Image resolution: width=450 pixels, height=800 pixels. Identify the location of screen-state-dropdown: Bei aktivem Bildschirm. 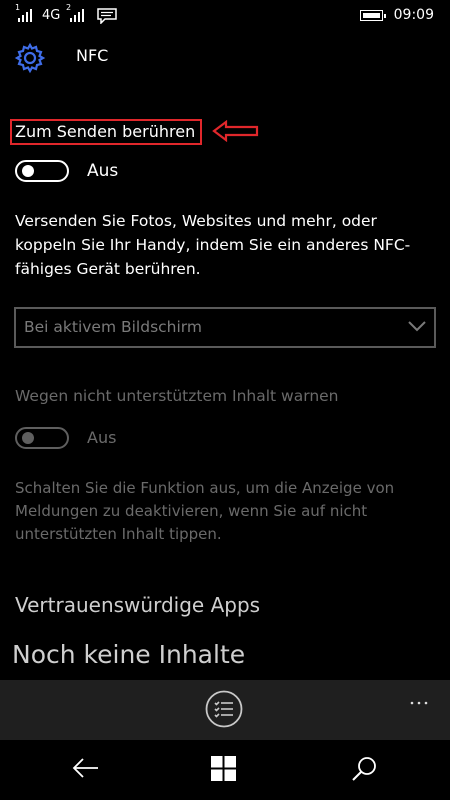
(225, 327).